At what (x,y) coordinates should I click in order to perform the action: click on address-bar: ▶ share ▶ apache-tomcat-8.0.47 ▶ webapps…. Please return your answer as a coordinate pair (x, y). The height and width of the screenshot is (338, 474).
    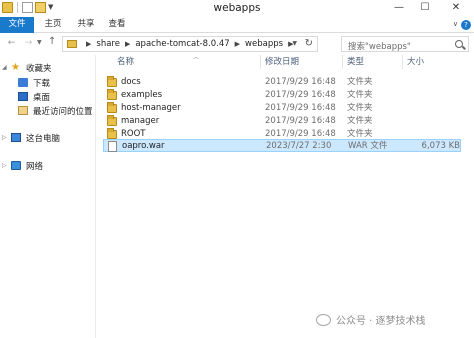
    Looking at the image, I should click on (190, 44).